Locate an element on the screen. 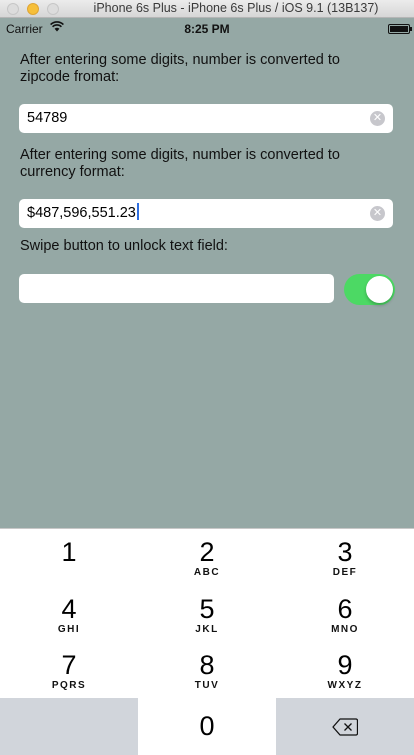 This screenshot has height=755, width=414. battery-icon is located at coordinates (400, 29).